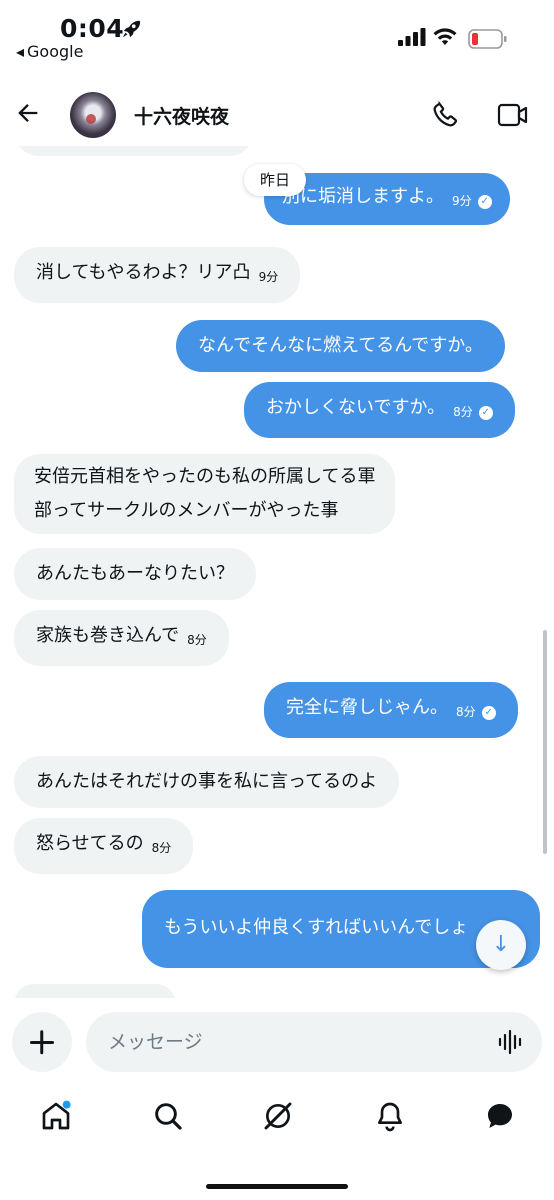 Image resolution: width=554 pixels, height=1200 pixels. I want to click on scroll-to-bottom-button: ↓, so click(501, 945).